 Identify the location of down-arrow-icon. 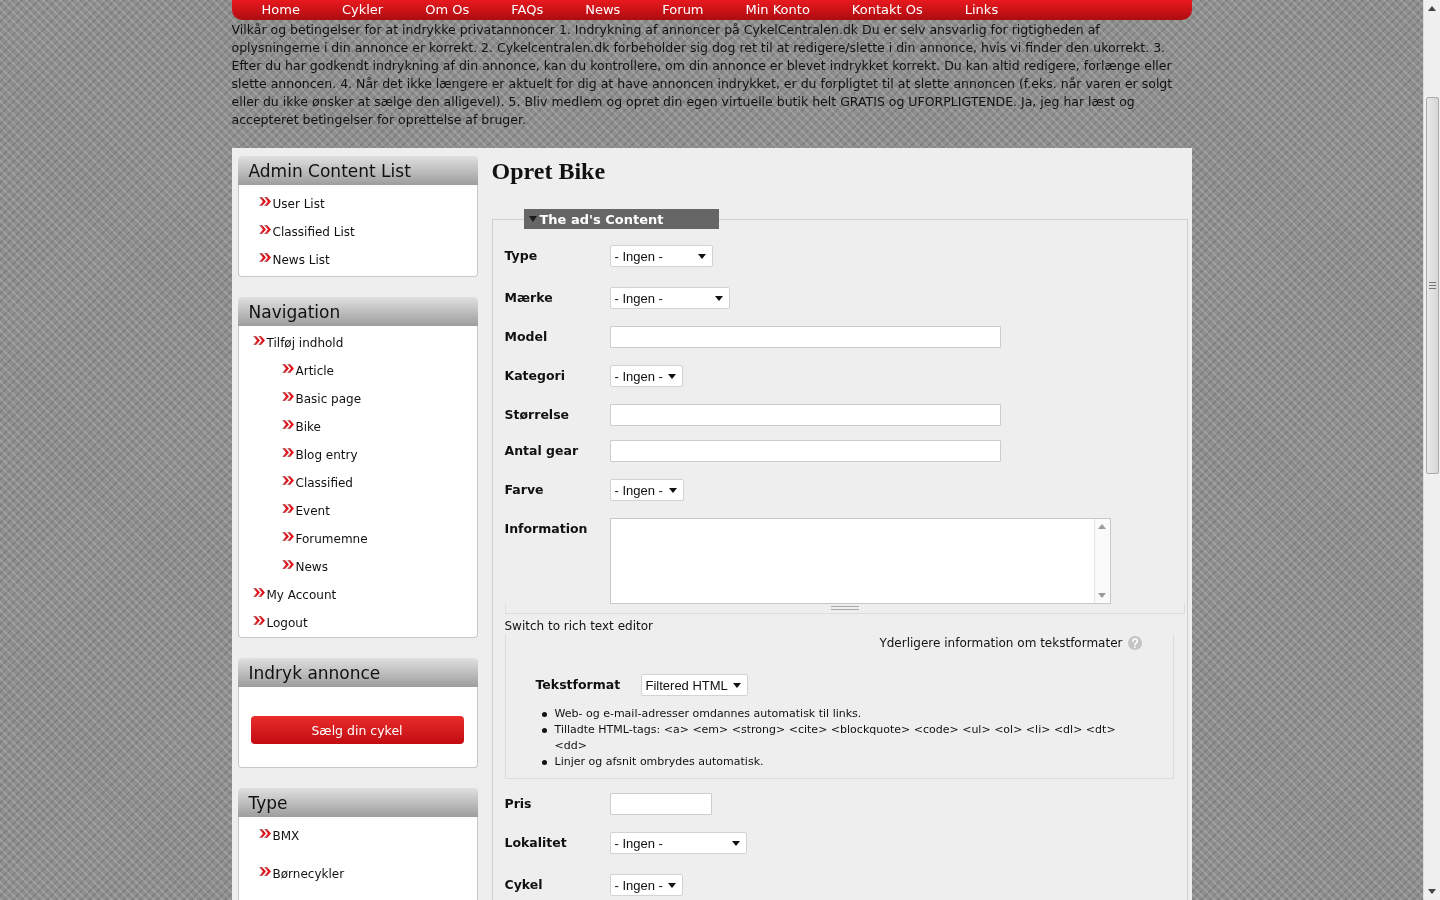
(1432, 891).